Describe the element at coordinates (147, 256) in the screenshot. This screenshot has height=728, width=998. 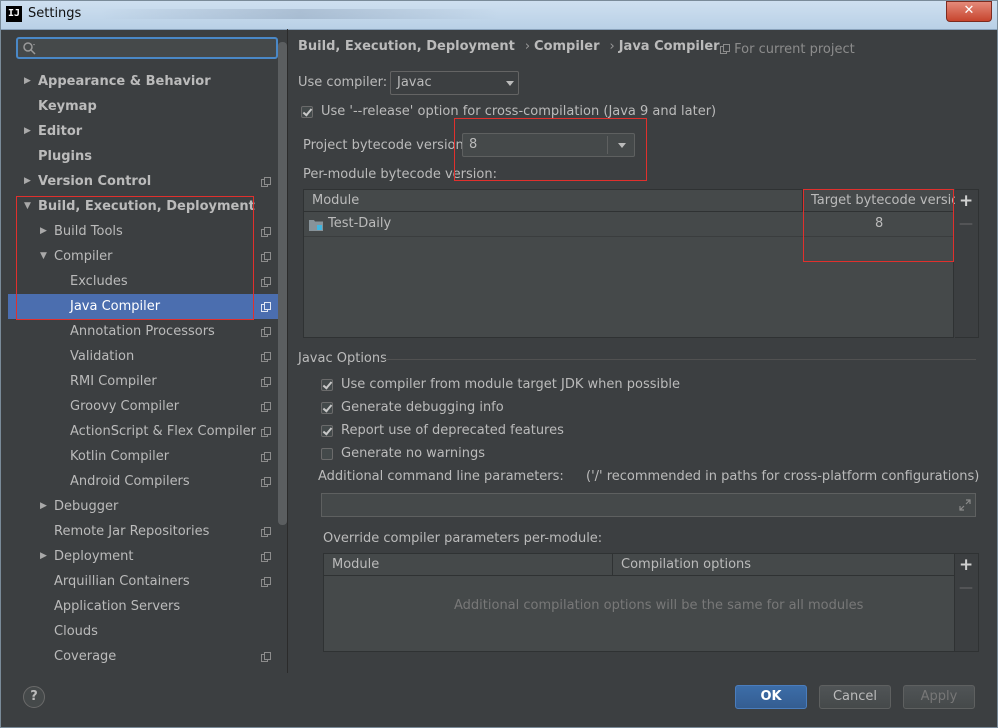
I see `sidebar-item: ▼ Compiler` at that location.